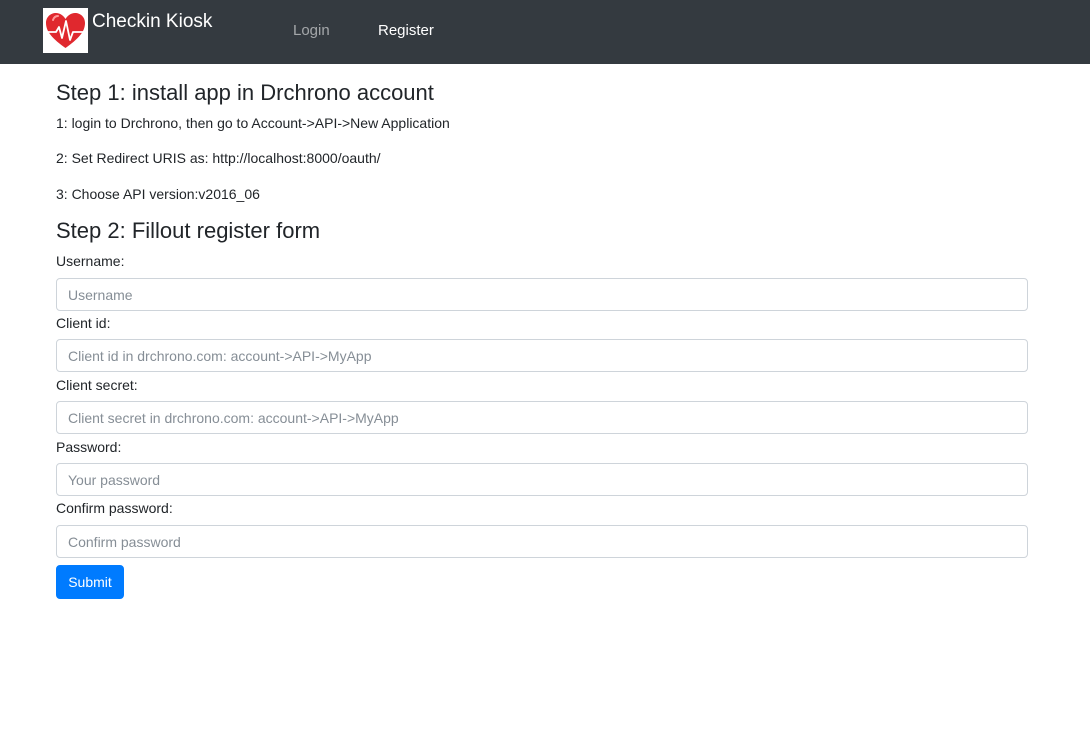 The width and height of the screenshot is (1090, 740). I want to click on top-navbar: Checkin Kiosk Login Register, so click(545, 32).